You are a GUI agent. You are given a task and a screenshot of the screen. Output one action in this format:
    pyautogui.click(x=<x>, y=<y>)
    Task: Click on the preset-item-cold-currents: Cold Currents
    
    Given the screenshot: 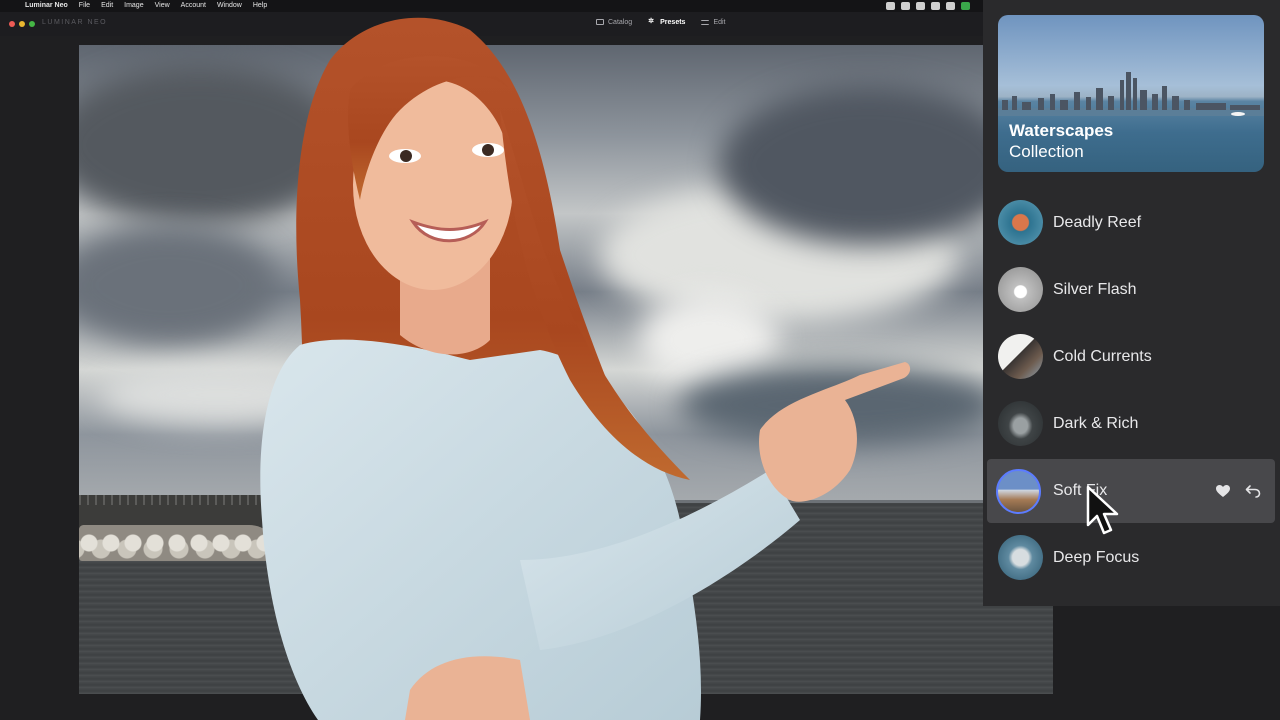 What is the action you would take?
    pyautogui.click(x=1131, y=356)
    